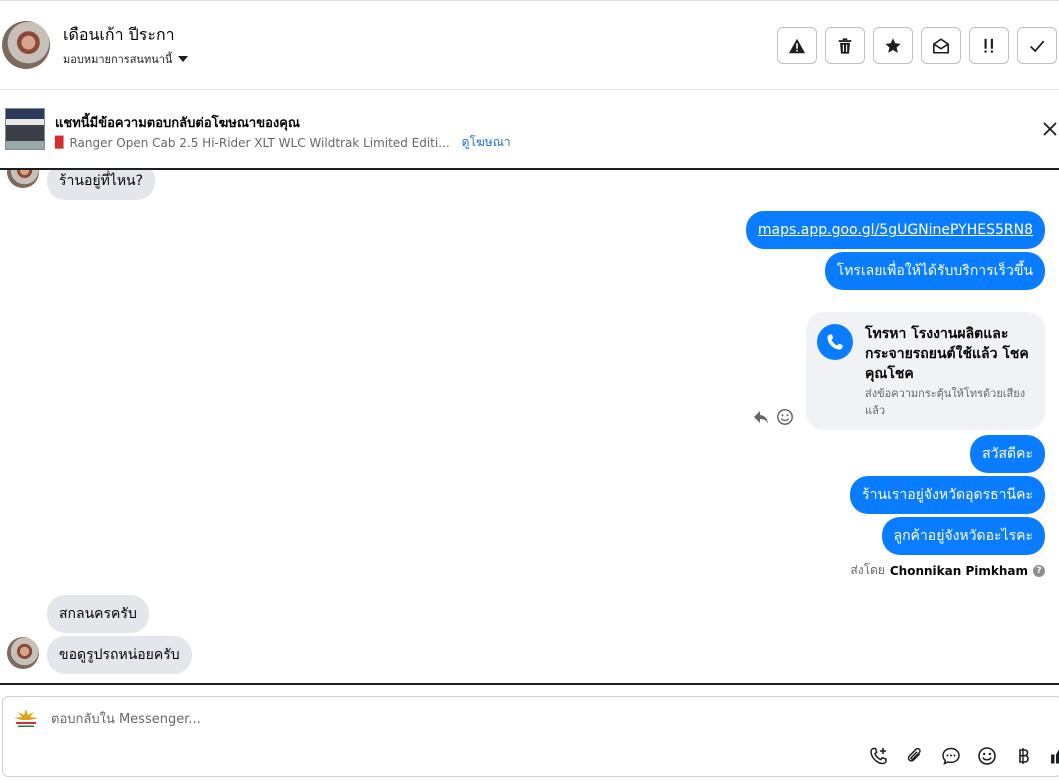 This screenshot has width=1059, height=780. I want to click on message-incoming: สกลนครครับ, so click(98, 614).